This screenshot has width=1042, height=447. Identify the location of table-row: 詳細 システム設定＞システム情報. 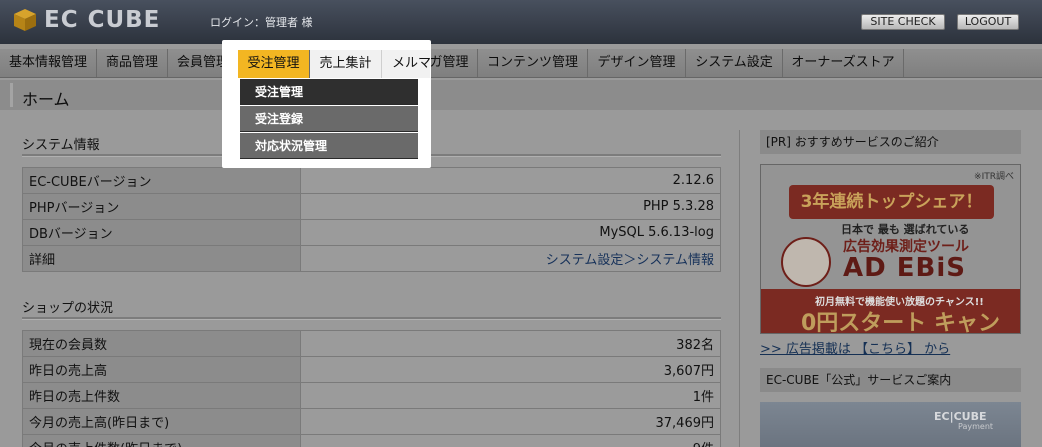
(371, 258).